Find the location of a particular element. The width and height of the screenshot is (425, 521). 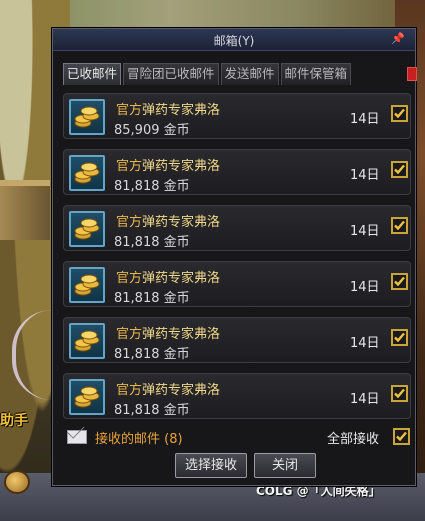

tab-3: 邮件保管箱 is located at coordinates (316, 74).